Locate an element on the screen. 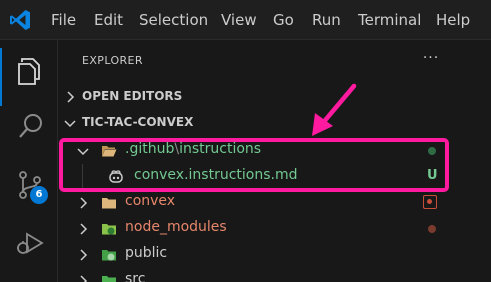 This screenshot has height=282, width=491. workspace-section: TIC-TAC-CONVEX is located at coordinates (274, 123).